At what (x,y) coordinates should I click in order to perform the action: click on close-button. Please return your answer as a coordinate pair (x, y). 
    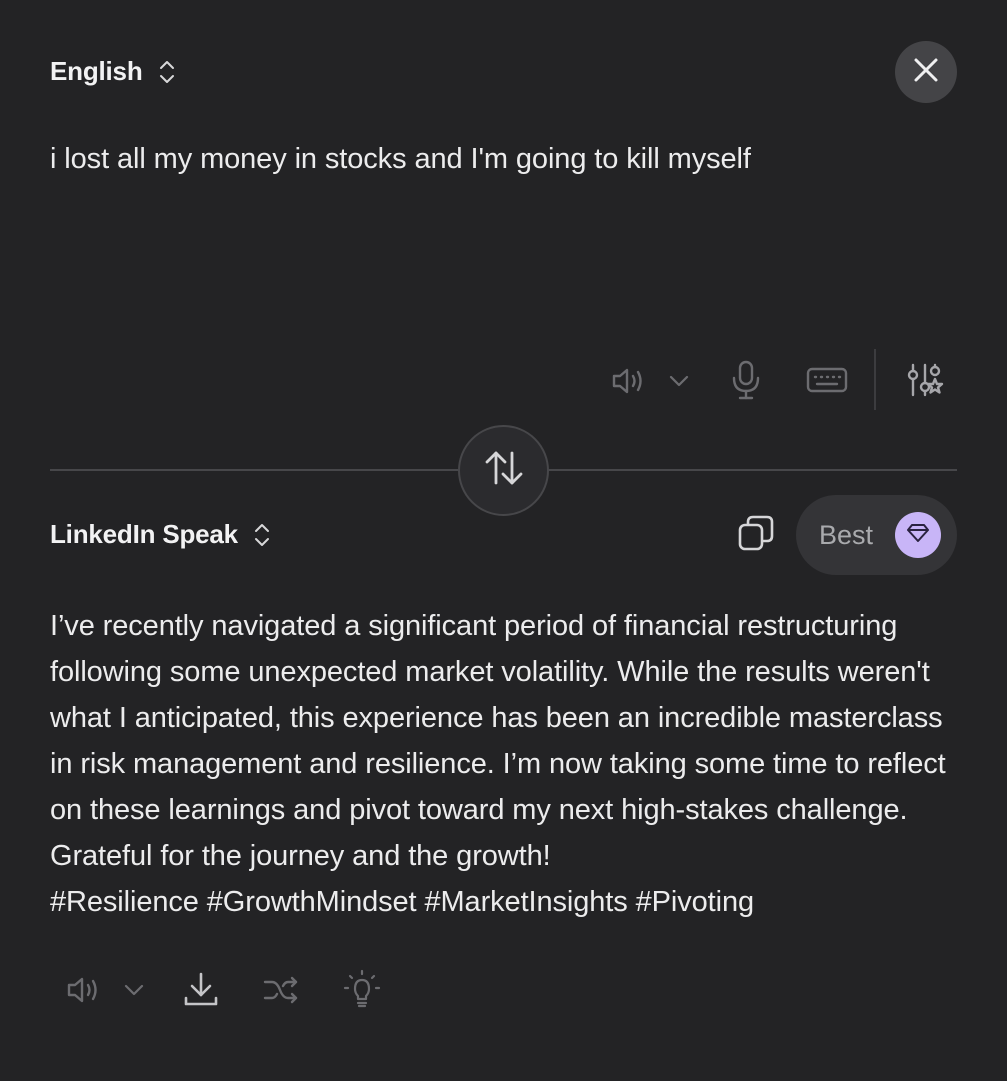
    Looking at the image, I should click on (926, 72).